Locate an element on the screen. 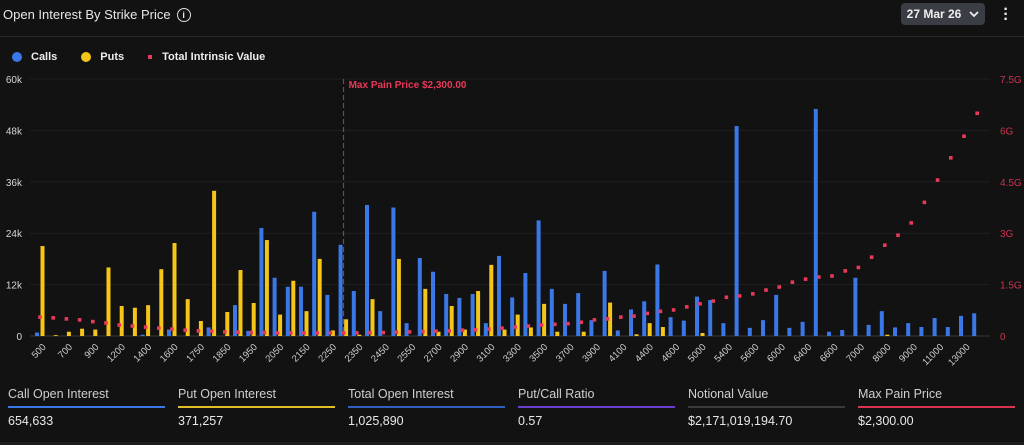 This screenshot has width=1024, height=445. x-tick-label: 900 is located at coordinates (91, 351).